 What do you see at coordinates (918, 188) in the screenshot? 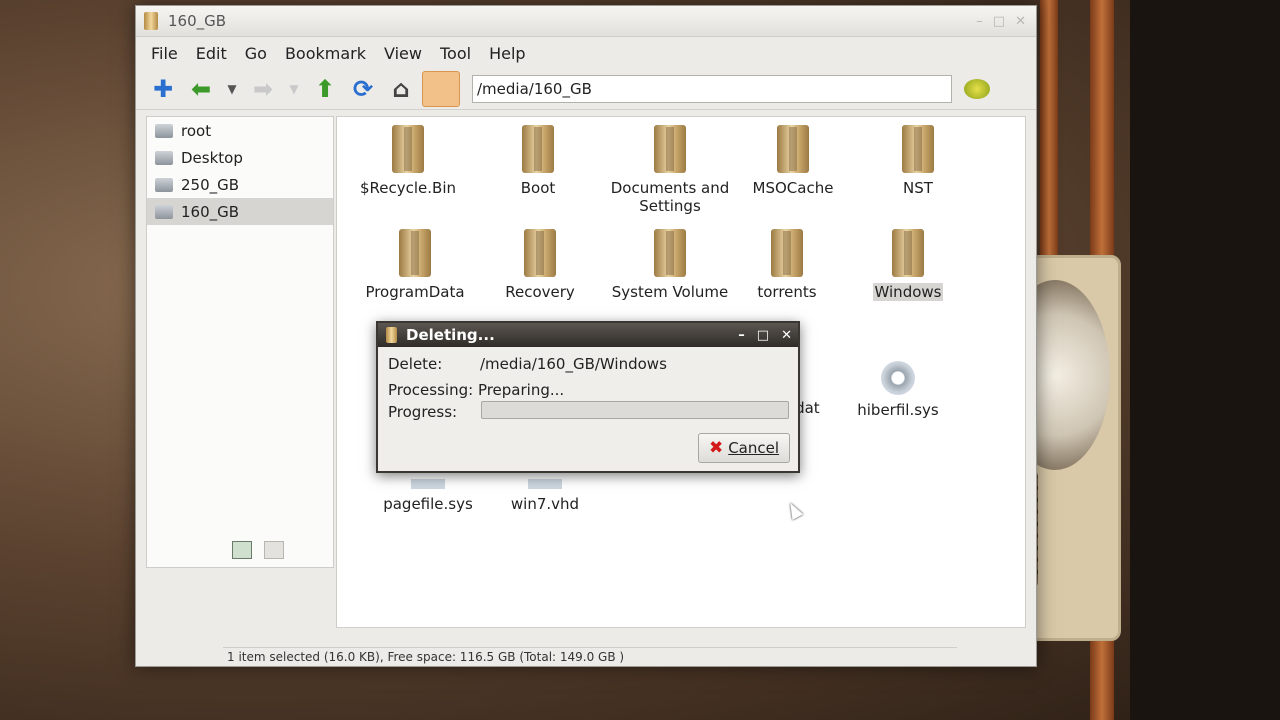
I see `file-label: NST` at bounding box center [918, 188].